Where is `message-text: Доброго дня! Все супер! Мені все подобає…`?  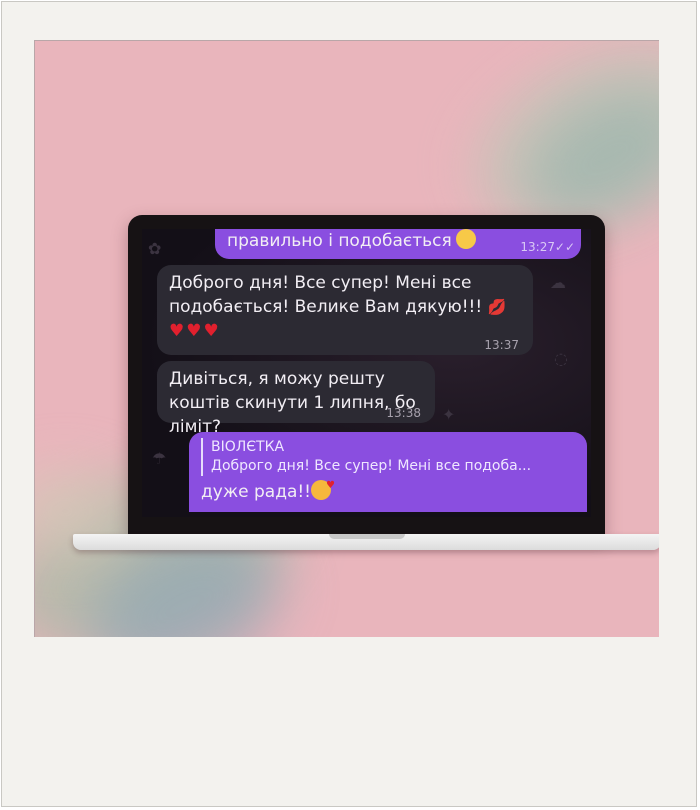 message-text: Доброго дня! Все супер! Мені все подобає… is located at coordinates (326, 295).